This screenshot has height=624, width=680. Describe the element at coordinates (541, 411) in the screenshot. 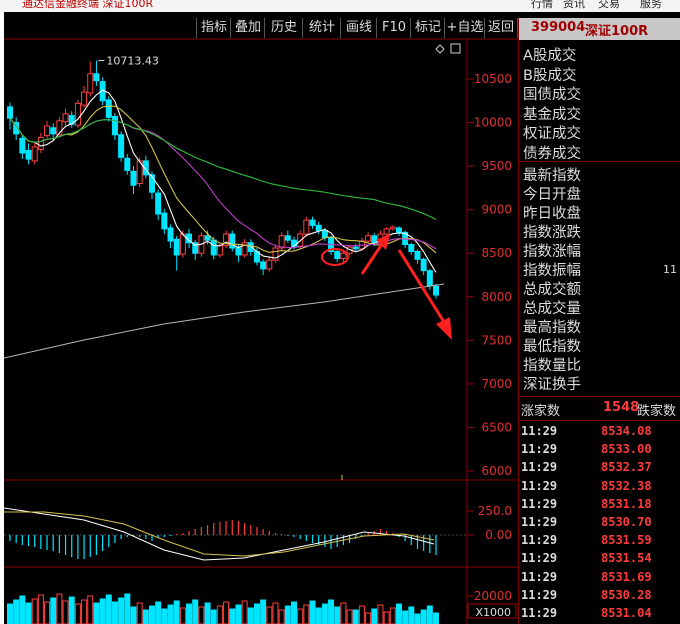

I see `advancers-label: 涨家数` at that location.